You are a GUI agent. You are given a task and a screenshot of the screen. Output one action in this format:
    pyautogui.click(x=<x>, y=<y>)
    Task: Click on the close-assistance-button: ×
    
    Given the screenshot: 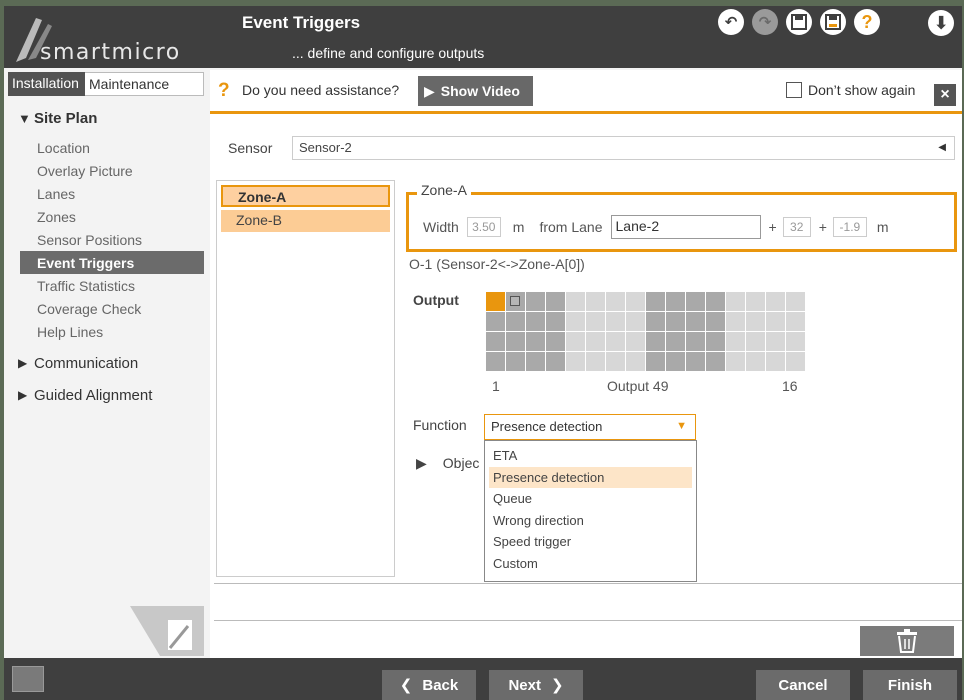 What is the action you would take?
    pyautogui.click(x=945, y=95)
    